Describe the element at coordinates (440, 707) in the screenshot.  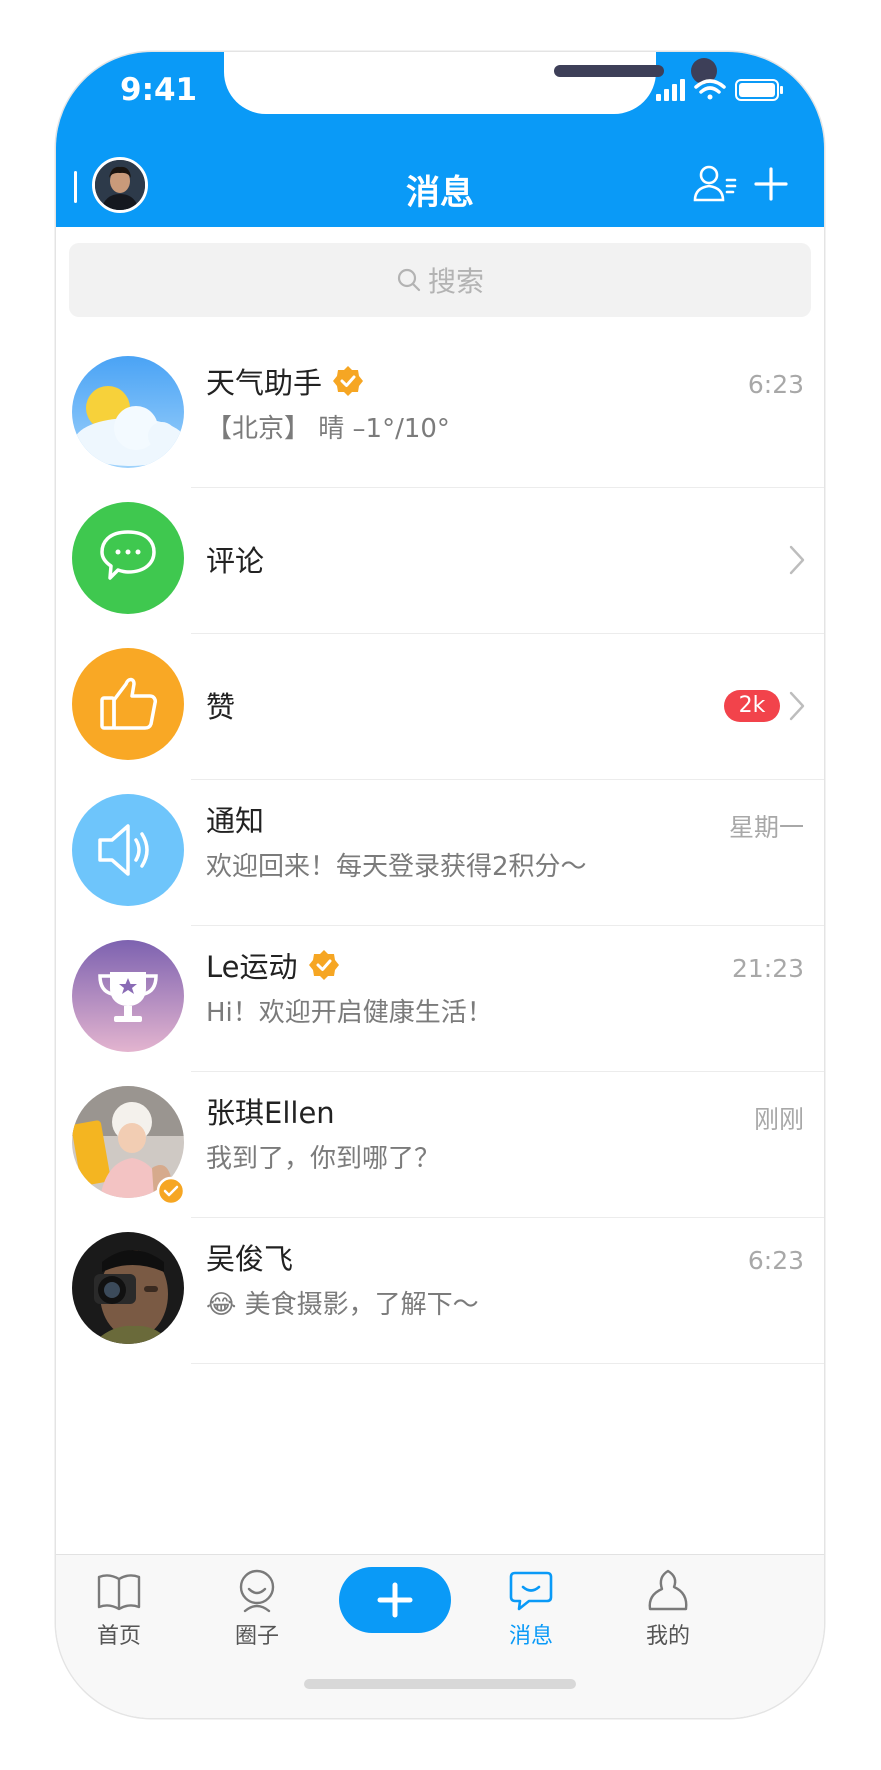
I see `conversation-likes: 赞 2k` at that location.